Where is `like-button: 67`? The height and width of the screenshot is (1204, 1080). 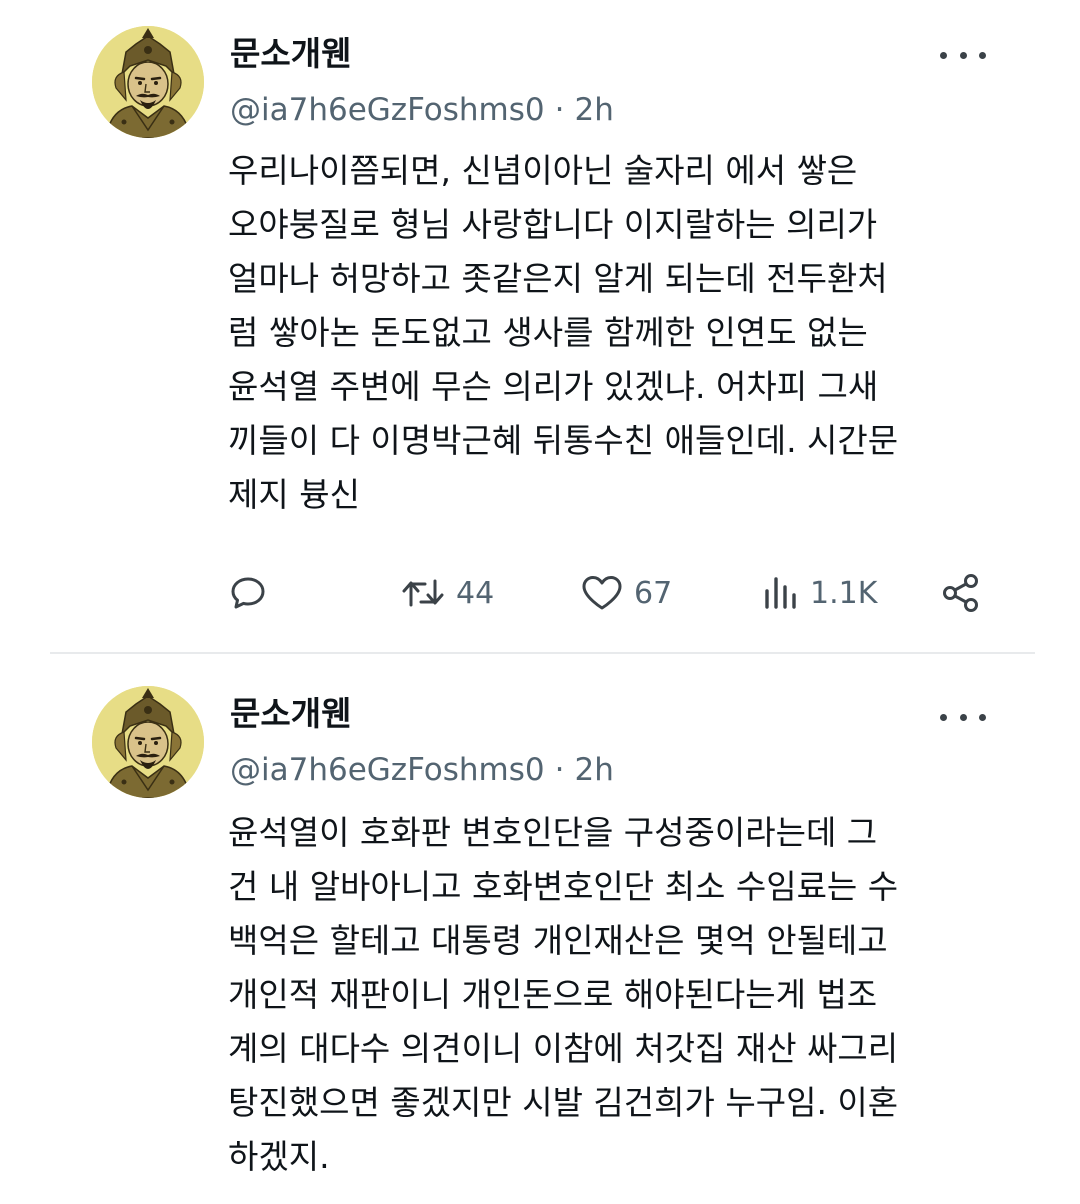 like-button: 67 is located at coordinates (626, 593).